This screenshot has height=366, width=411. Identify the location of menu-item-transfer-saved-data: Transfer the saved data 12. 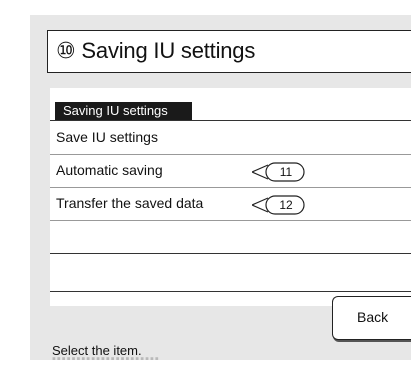
(230, 203).